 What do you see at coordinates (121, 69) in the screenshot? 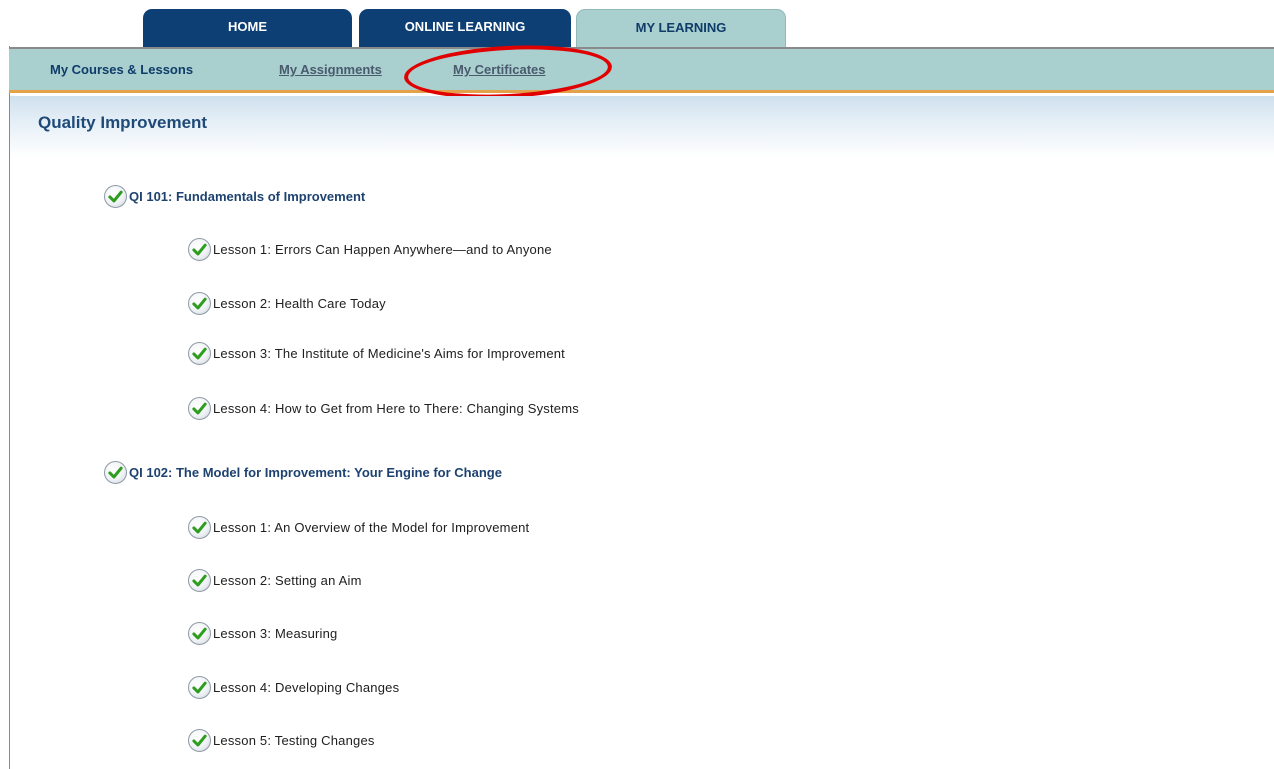
I see `subnav-my-courses-lessons: My Courses & Lessons` at bounding box center [121, 69].